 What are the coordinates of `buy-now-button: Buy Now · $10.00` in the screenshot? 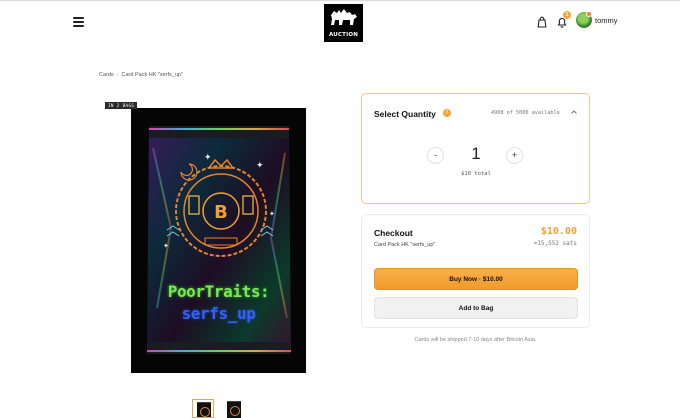 It's located at (476, 279).